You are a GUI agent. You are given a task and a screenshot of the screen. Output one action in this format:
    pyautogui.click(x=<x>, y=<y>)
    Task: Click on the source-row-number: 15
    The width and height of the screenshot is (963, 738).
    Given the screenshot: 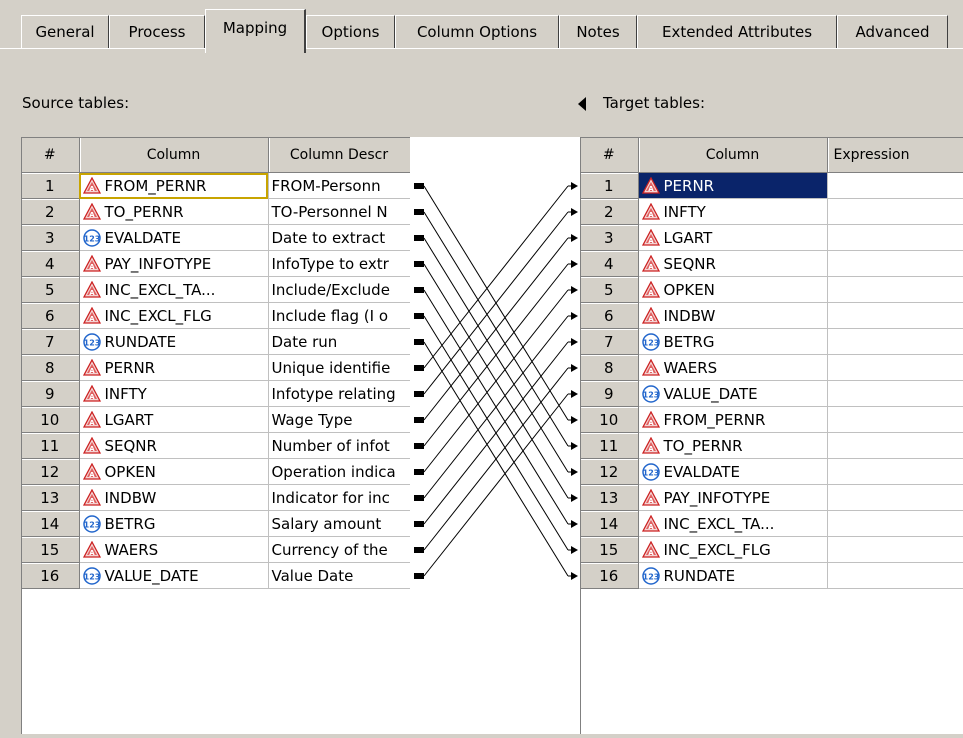 What is the action you would take?
    pyautogui.click(x=50, y=549)
    